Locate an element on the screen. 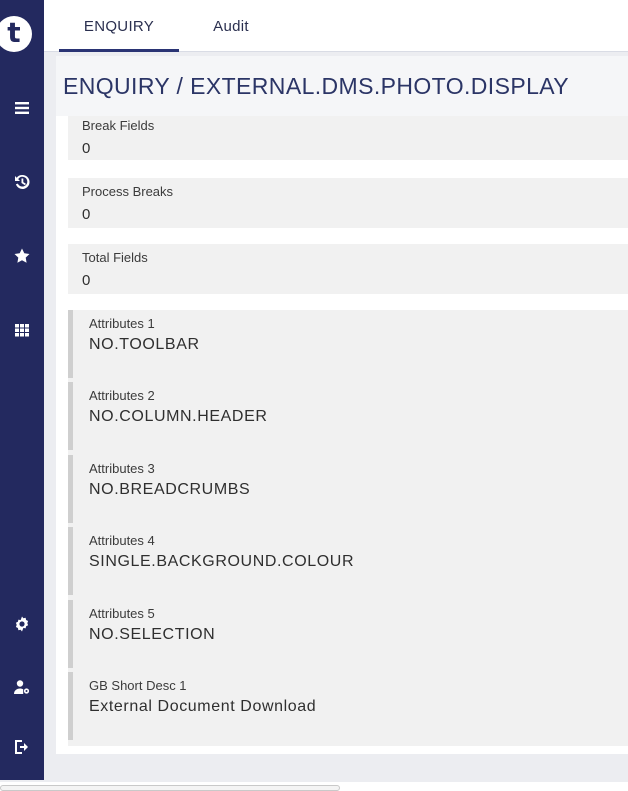  attribute-item-4: Attributes 4 SINGLE.BACKGROUND.COLOUR is located at coordinates (348, 561).